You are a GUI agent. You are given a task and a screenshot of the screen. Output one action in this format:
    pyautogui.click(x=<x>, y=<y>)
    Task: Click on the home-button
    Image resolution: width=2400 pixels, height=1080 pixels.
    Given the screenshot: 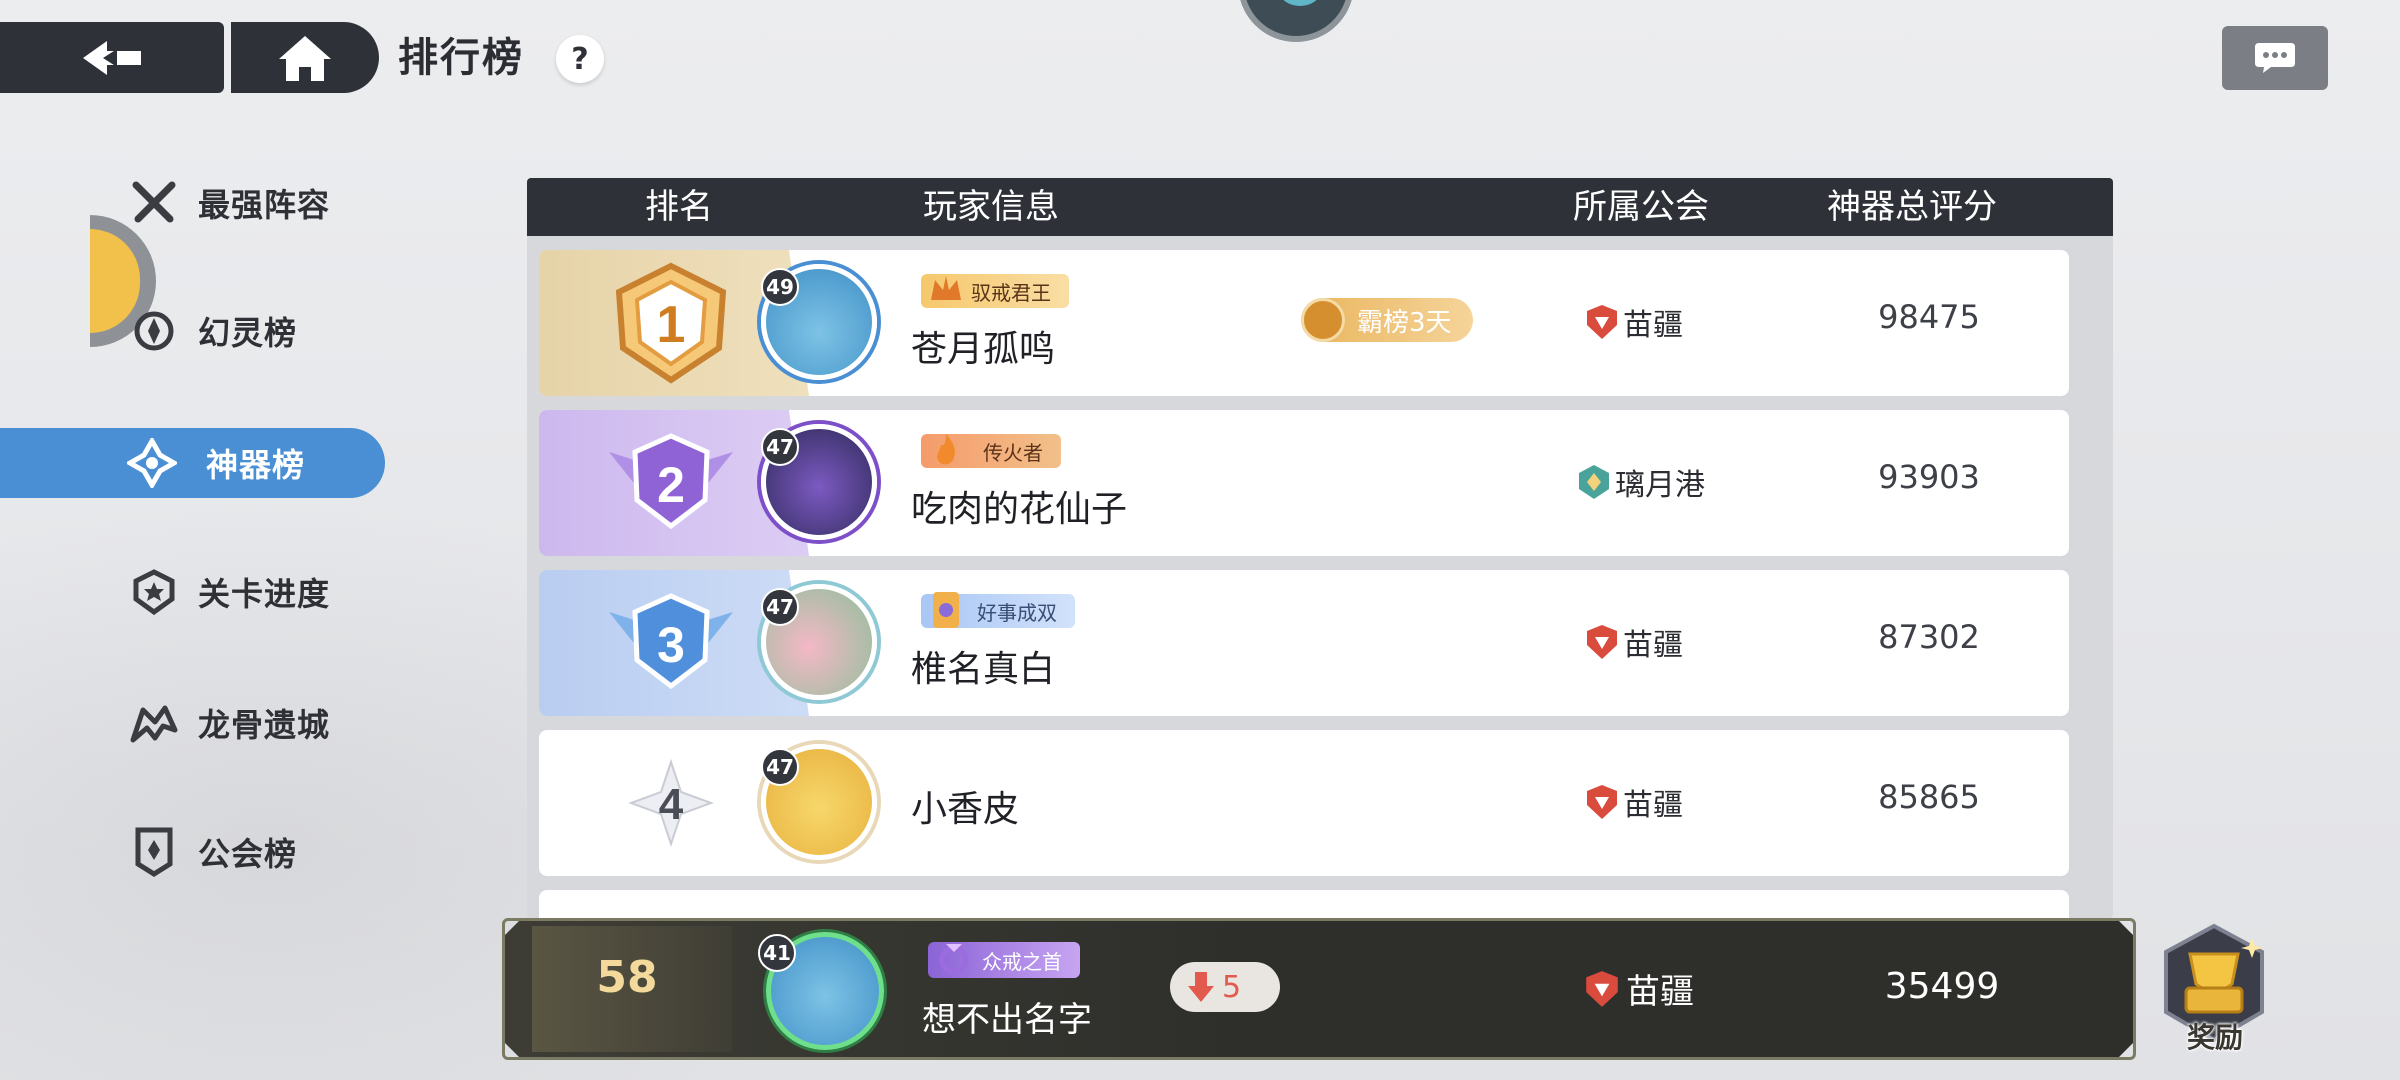 What is the action you would take?
    pyautogui.click(x=305, y=57)
    